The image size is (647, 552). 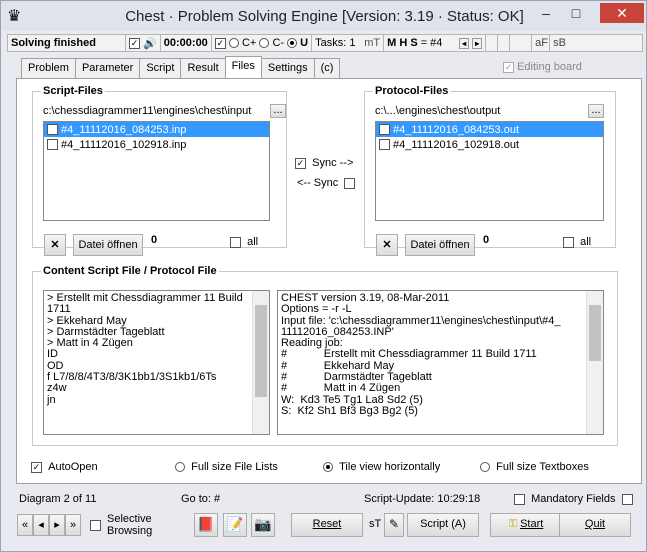 I want to click on text-line: f L7/8/8/4T3/8/3K1bb1/3S1kb1/6Ts, so click(x=132, y=377).